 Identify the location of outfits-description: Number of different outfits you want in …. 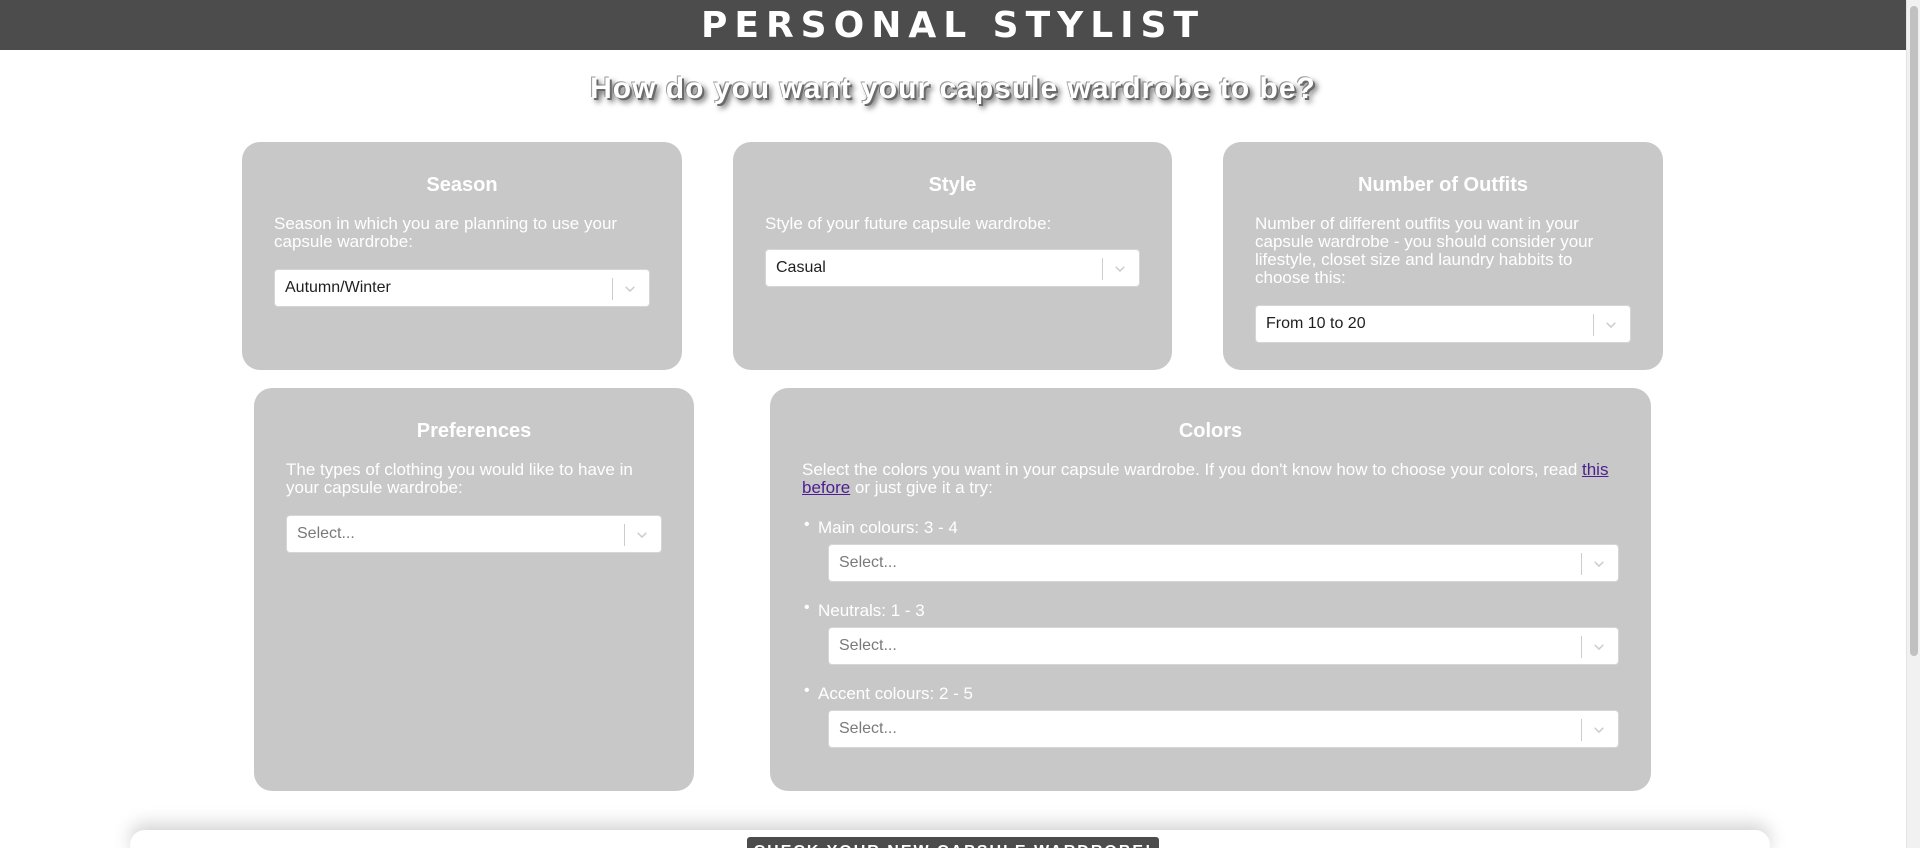
(1424, 250).